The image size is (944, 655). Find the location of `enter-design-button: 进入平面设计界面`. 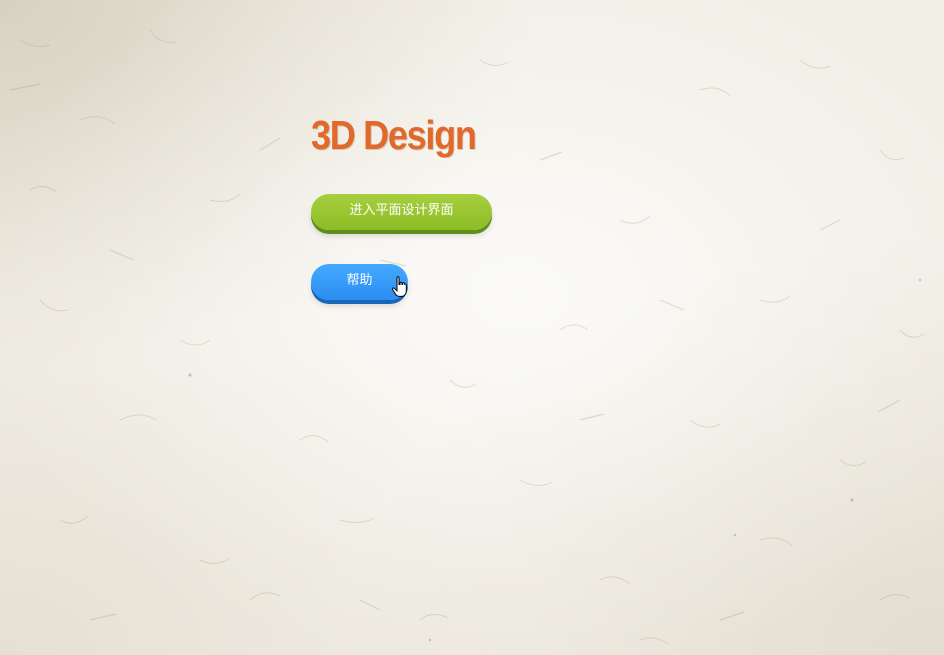

enter-design-button: 进入平面设计界面 is located at coordinates (401, 212).